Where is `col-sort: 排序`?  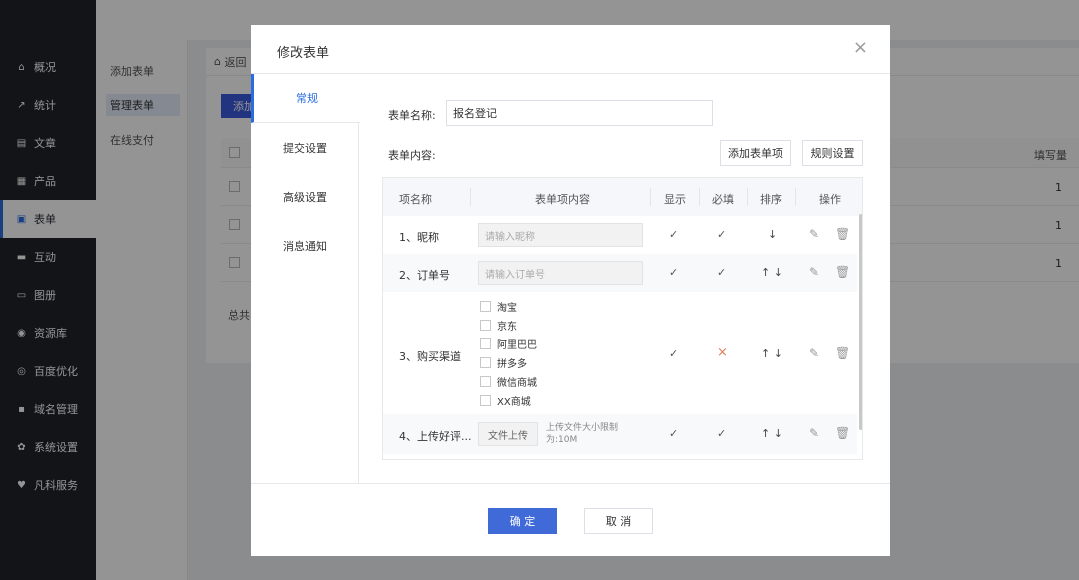 col-sort: 排序 is located at coordinates (771, 199).